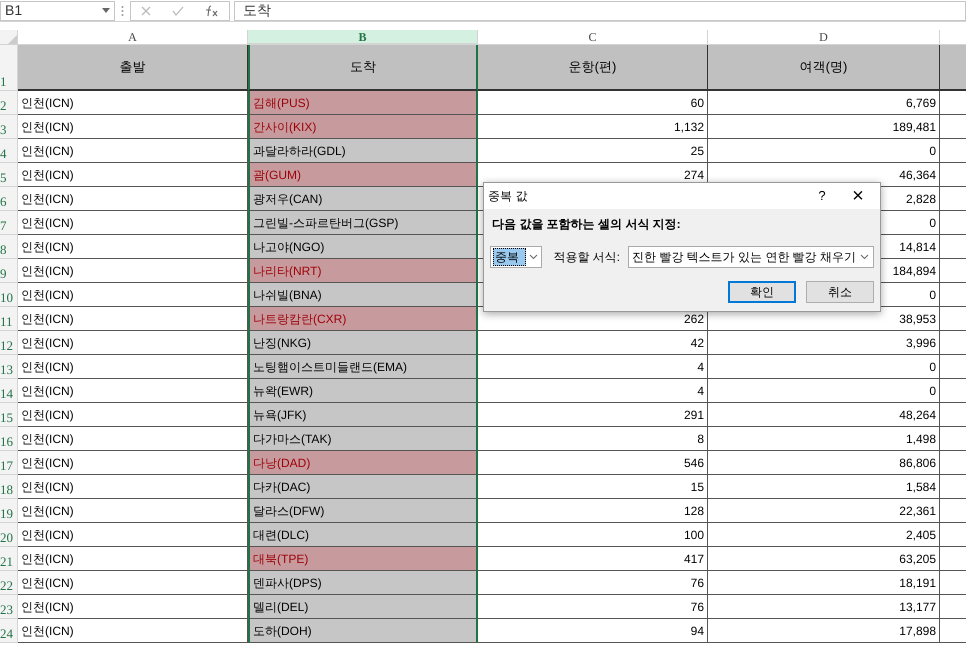  What do you see at coordinates (363, 415) in the screenshot?
I see `table-cell: 뉴욕(JFK)` at bounding box center [363, 415].